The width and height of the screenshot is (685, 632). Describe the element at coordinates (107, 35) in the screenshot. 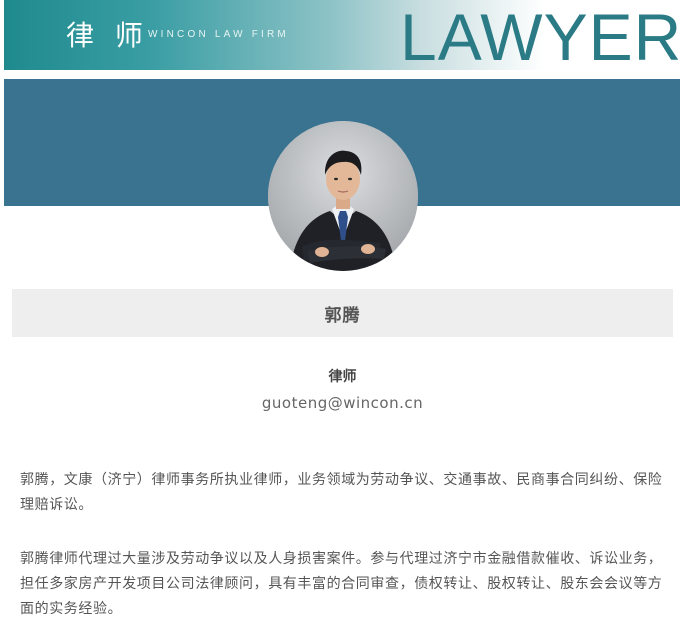

I see `banner-chinese-title: 律 师` at that location.